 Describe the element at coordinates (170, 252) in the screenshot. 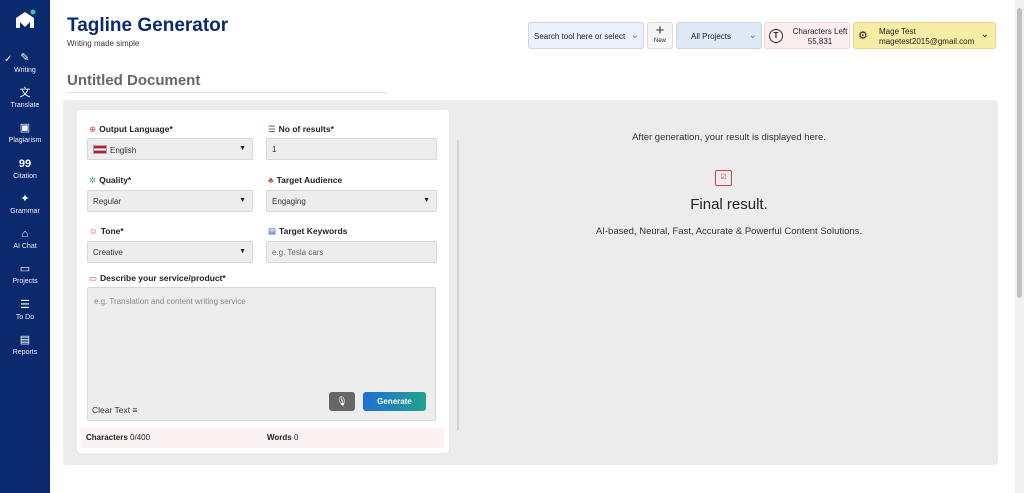

I see `tone-select: Creative ▼` at that location.